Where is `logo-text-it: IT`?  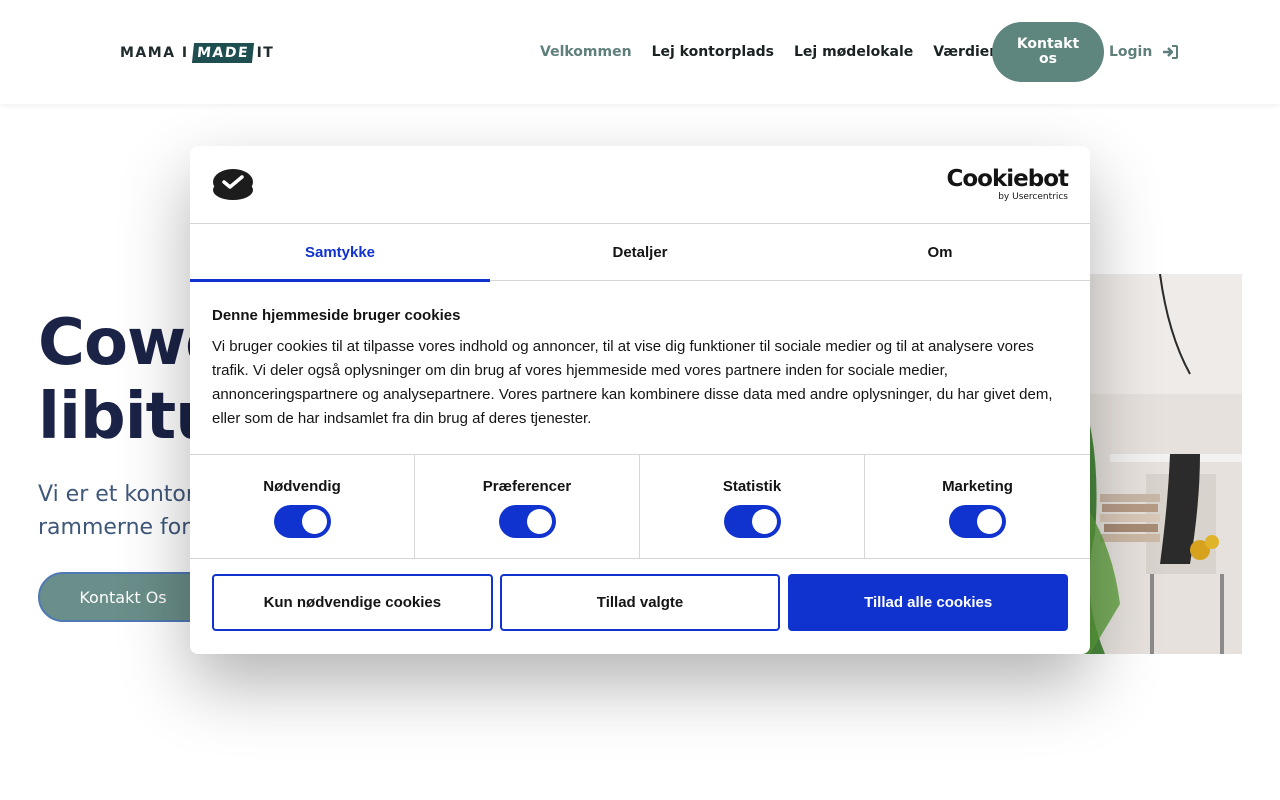 logo-text-it: IT is located at coordinates (265, 53).